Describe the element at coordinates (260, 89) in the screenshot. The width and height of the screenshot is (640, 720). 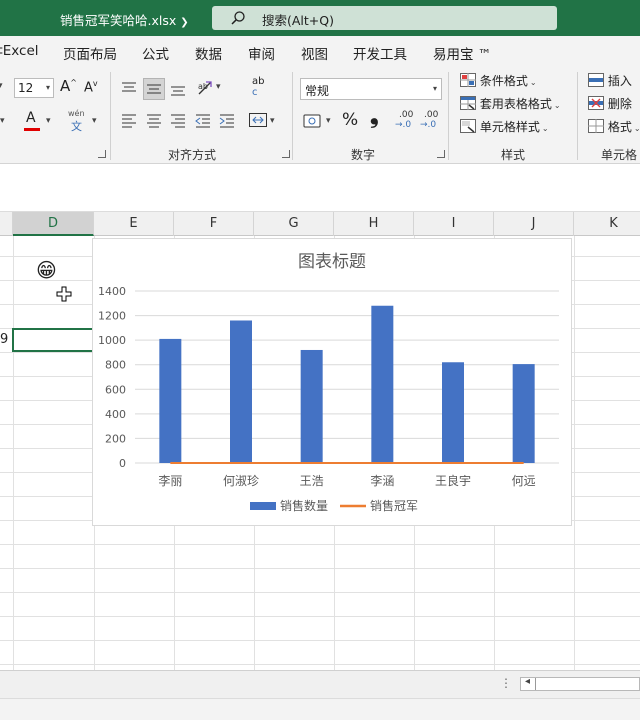
I see `wrap-text-button: ab c` at that location.